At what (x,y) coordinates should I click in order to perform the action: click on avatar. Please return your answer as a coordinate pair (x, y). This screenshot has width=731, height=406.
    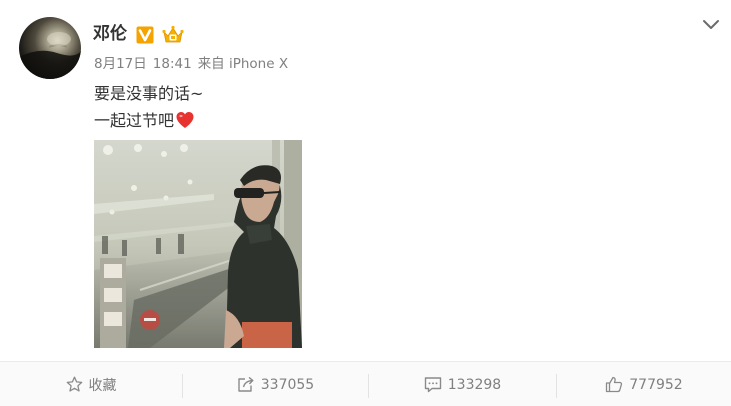
    Looking at the image, I should click on (50, 48).